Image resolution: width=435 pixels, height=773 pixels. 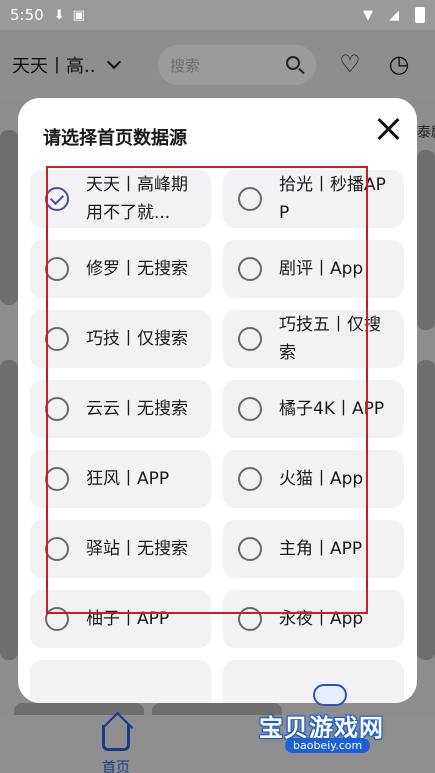 I want to click on source-option: 巧技丨仅搜索, so click(x=120, y=339).